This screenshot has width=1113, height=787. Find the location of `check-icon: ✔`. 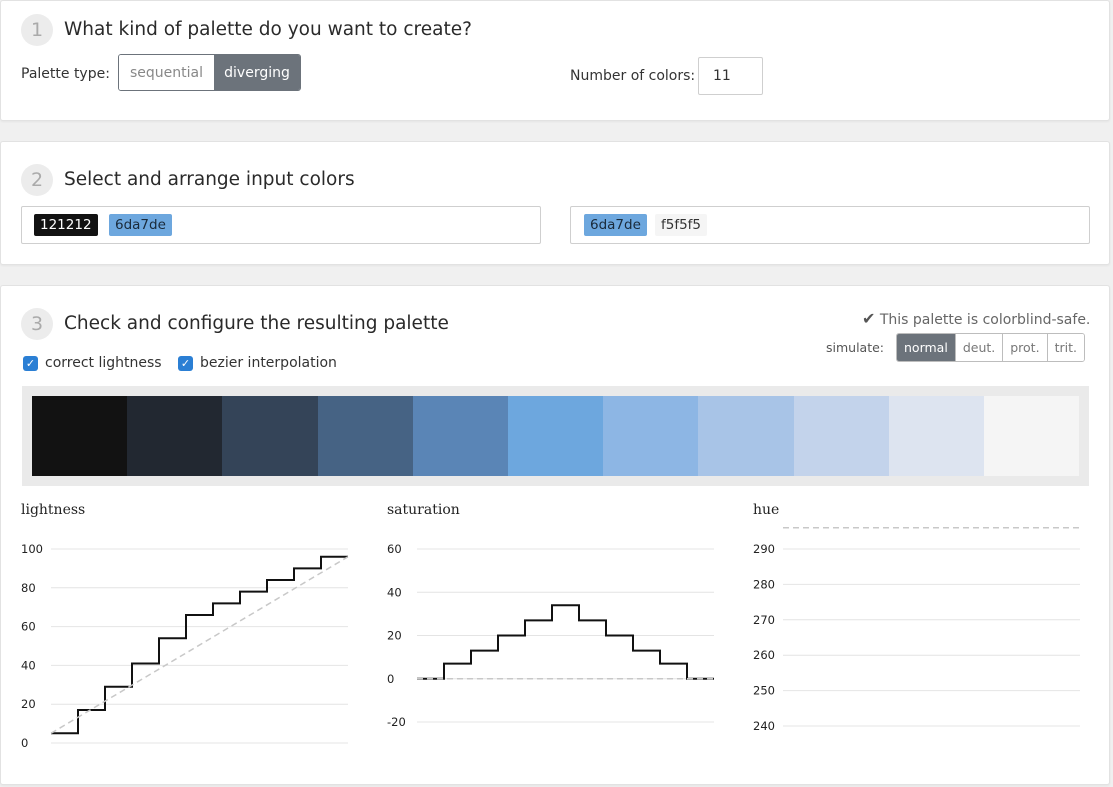

check-icon: ✔ is located at coordinates (869, 318).